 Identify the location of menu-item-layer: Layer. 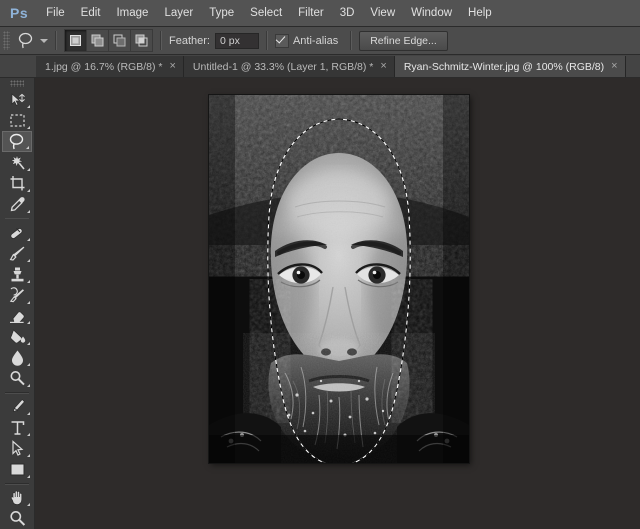
(178, 13).